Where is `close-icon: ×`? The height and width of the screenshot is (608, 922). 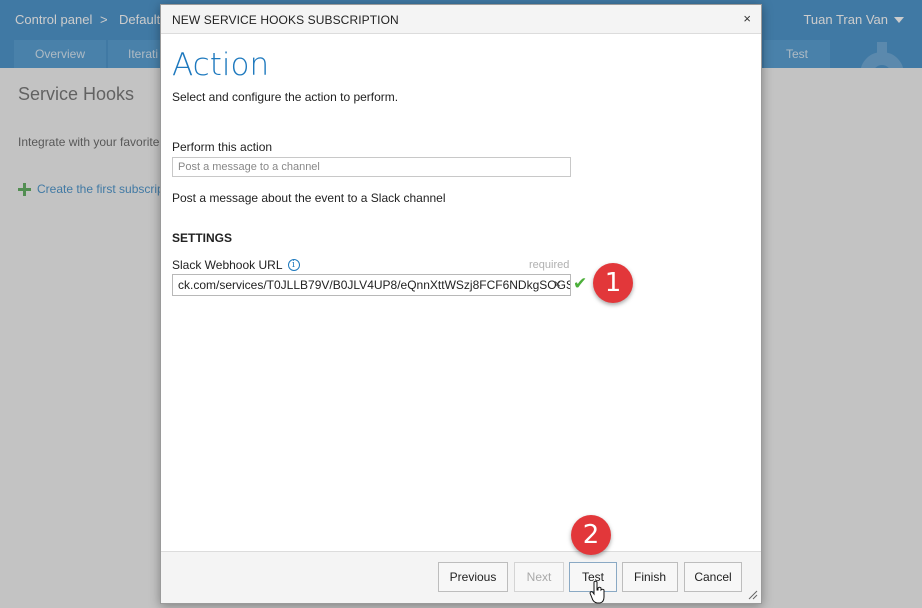
close-icon: × is located at coordinates (747, 18).